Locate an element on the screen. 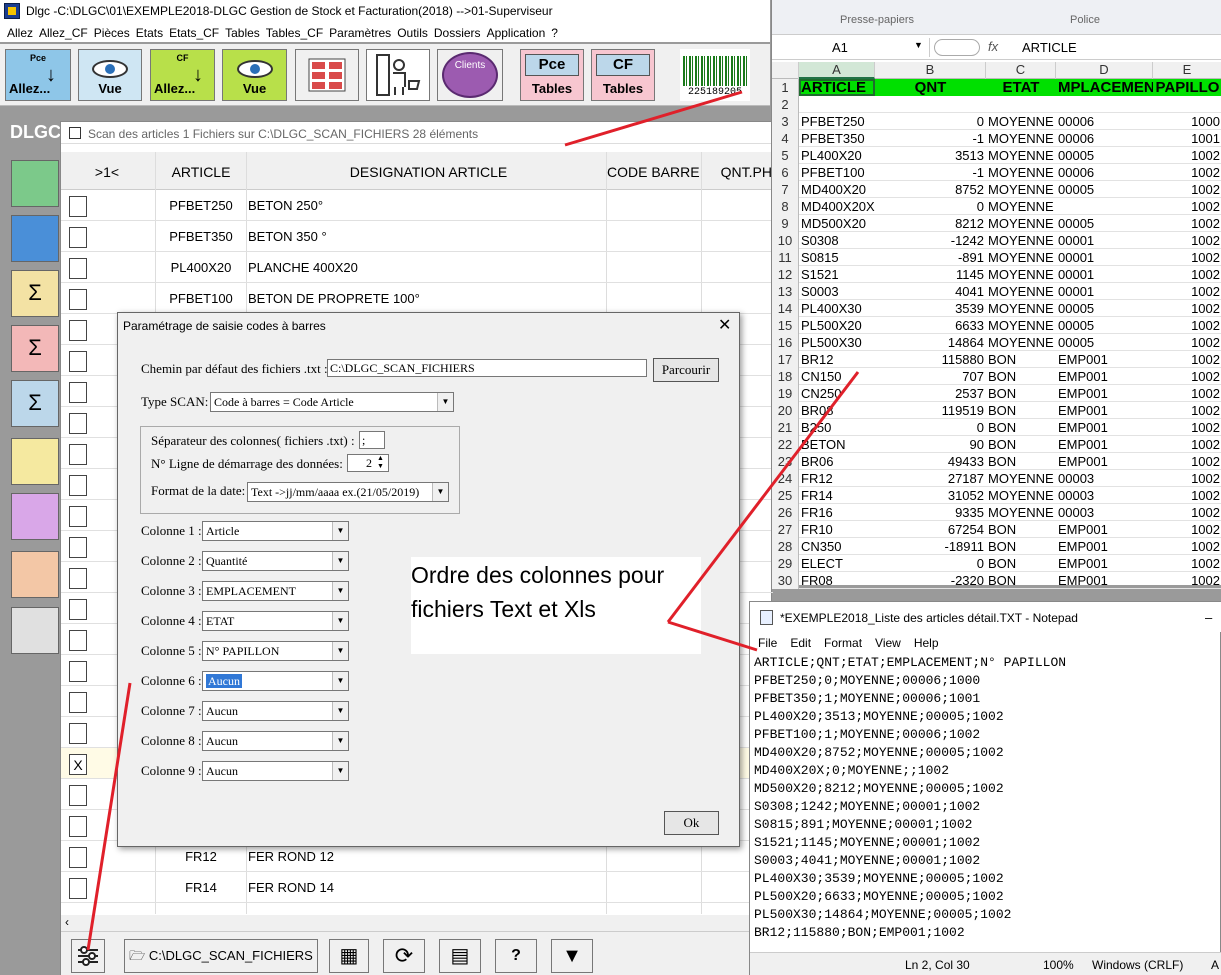 The image size is (1221, 975). sheet-cell: 8212 is located at coordinates (930, 223).